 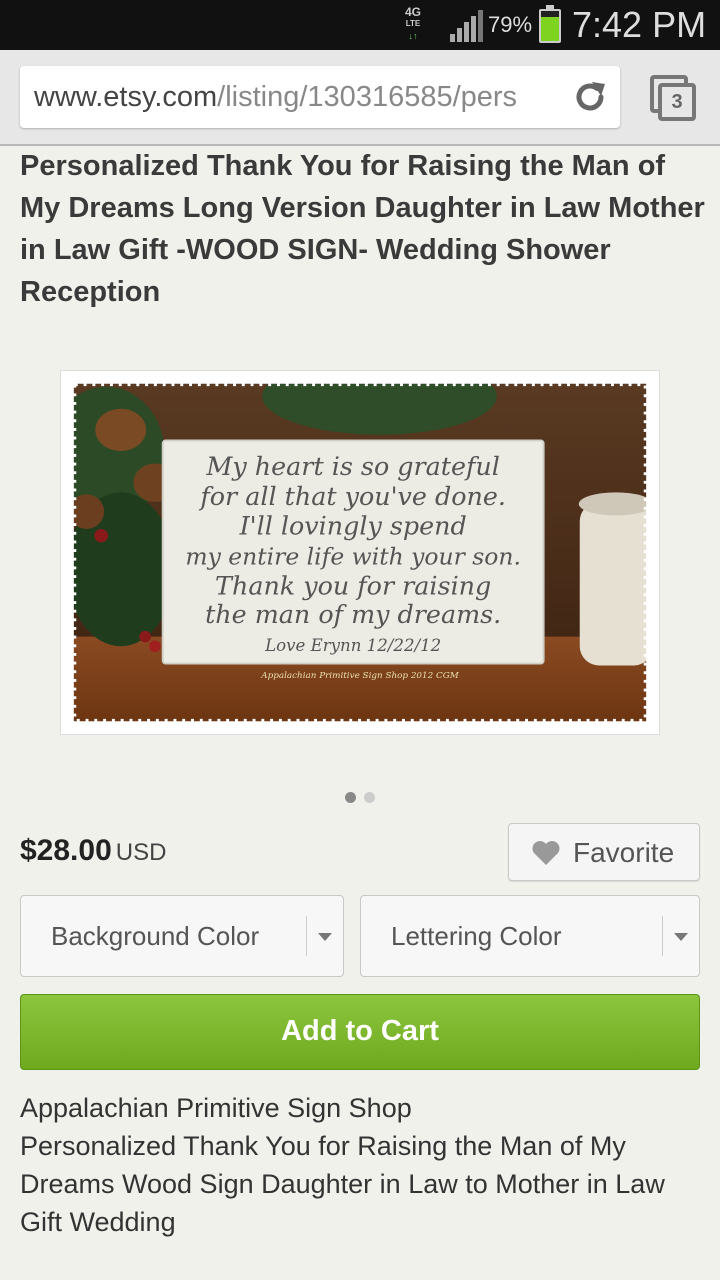 What do you see at coordinates (360, 25) in the screenshot?
I see `status-bar: 4G LTE ↓↑ 79% 7:42 PM` at bounding box center [360, 25].